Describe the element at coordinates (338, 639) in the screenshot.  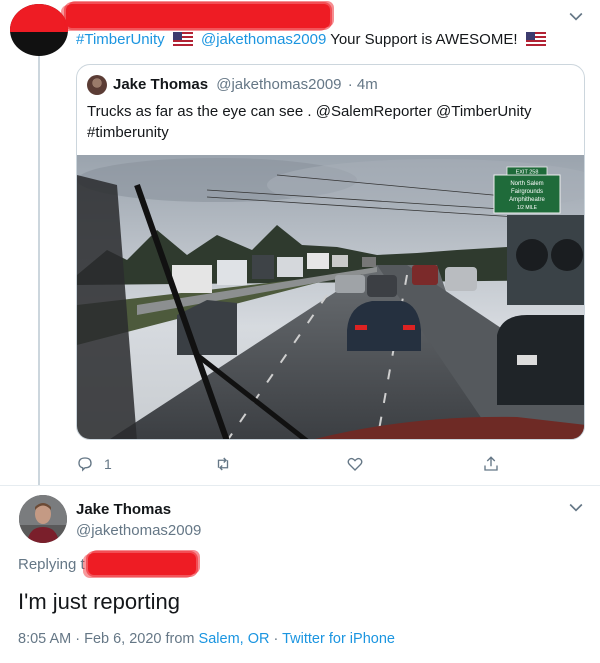
I see `tweet-source-link: Twitter for iPhone` at that location.